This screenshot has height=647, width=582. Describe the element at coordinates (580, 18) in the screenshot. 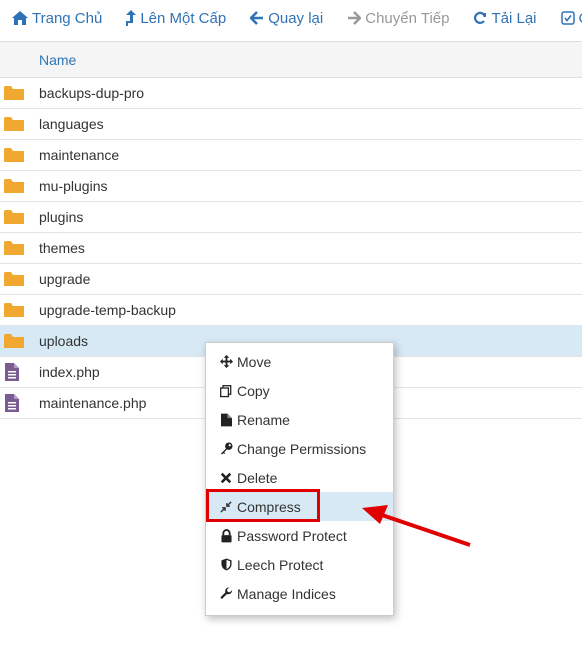

I see `select-all-label: Ch` at that location.